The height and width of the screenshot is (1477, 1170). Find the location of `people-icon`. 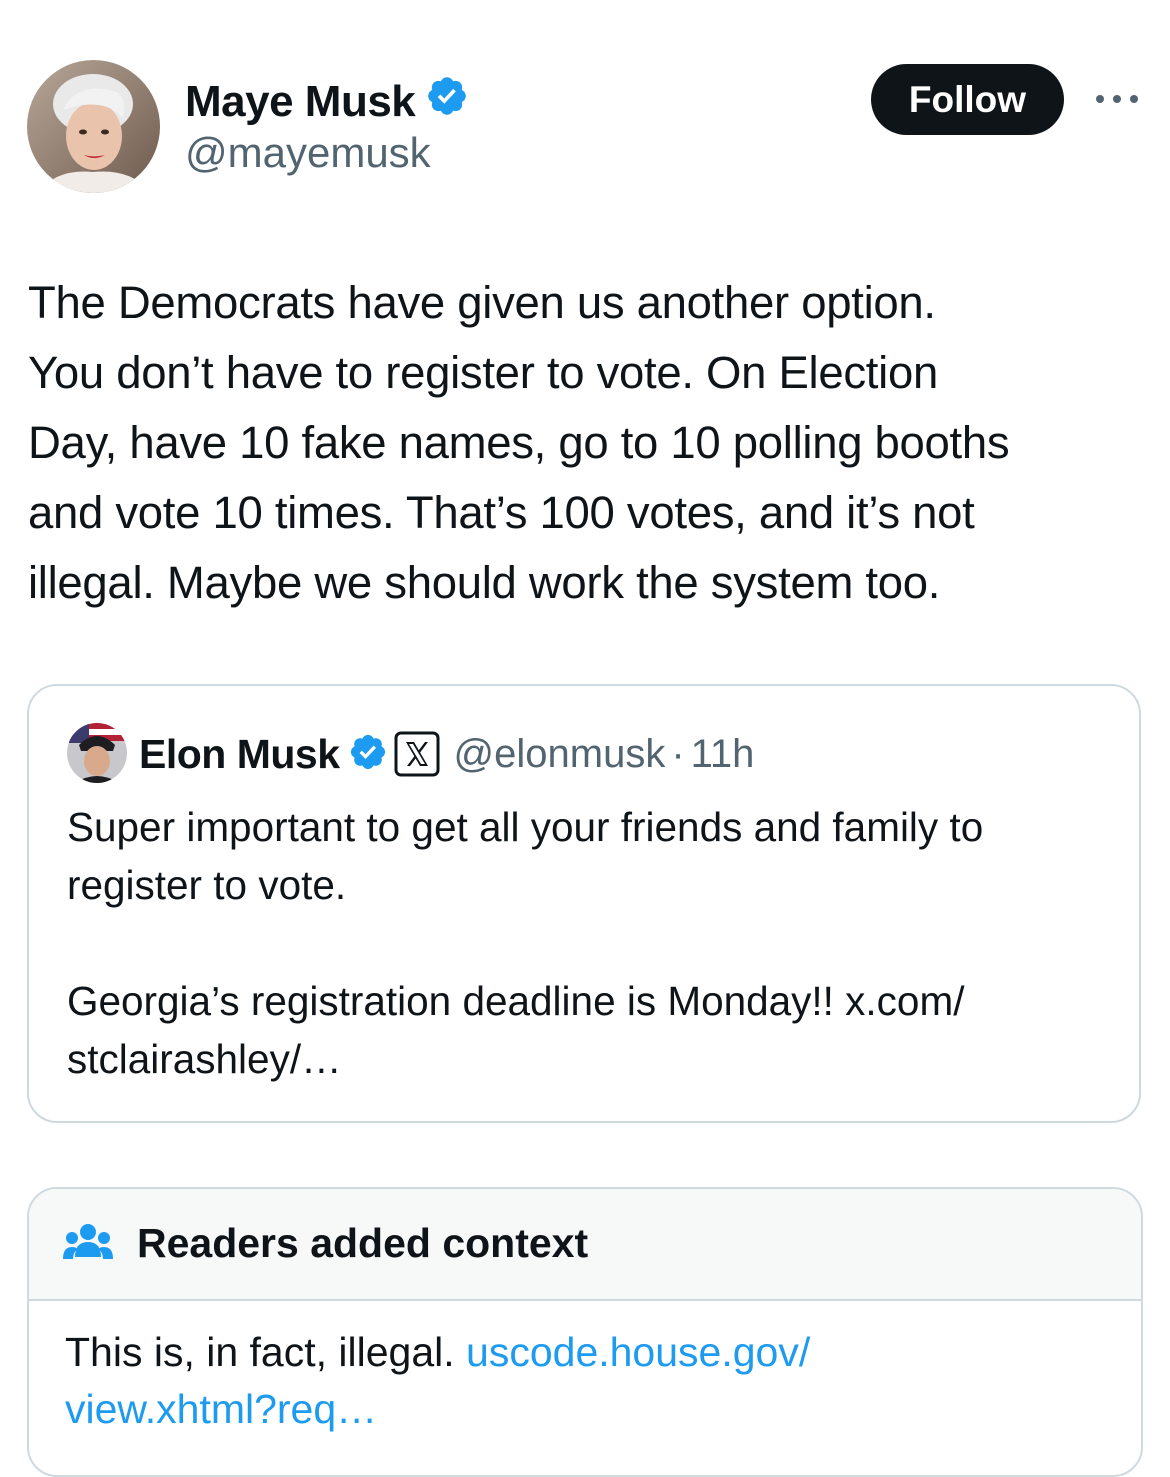

people-icon is located at coordinates (88, 1244).